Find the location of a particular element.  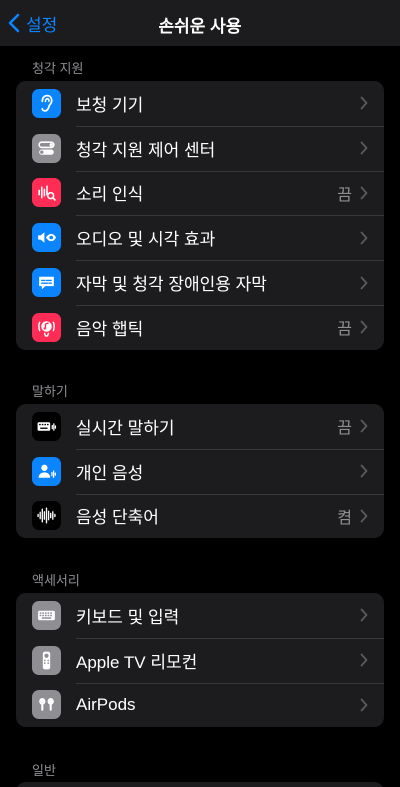

section-header-general: 일반 is located at coordinates (44, 770).